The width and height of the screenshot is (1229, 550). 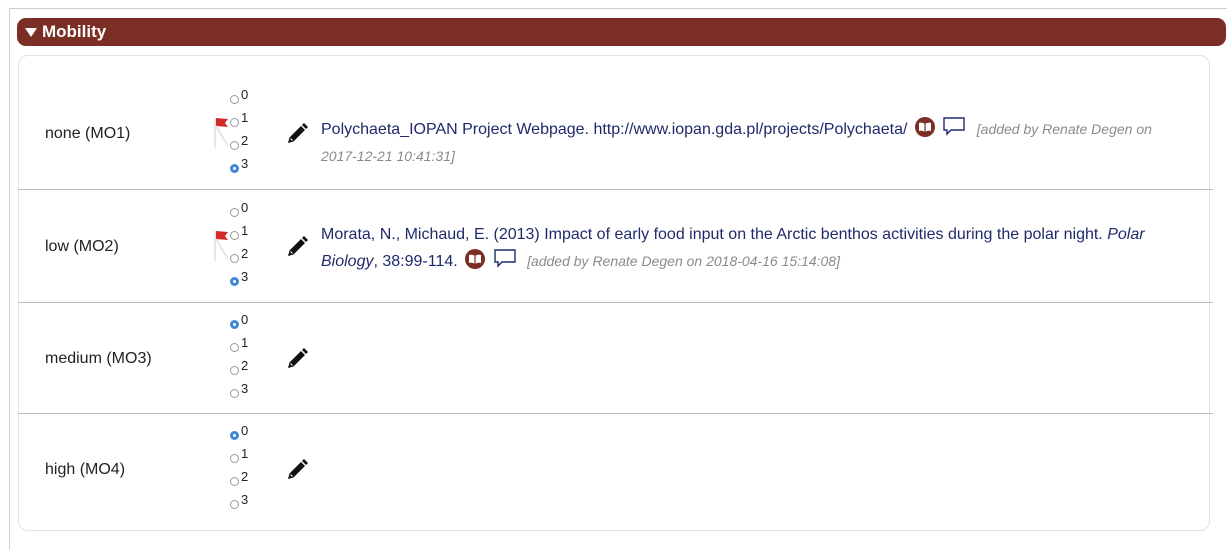 What do you see at coordinates (74, 31) in the screenshot?
I see `section-title: Mobility` at bounding box center [74, 31].